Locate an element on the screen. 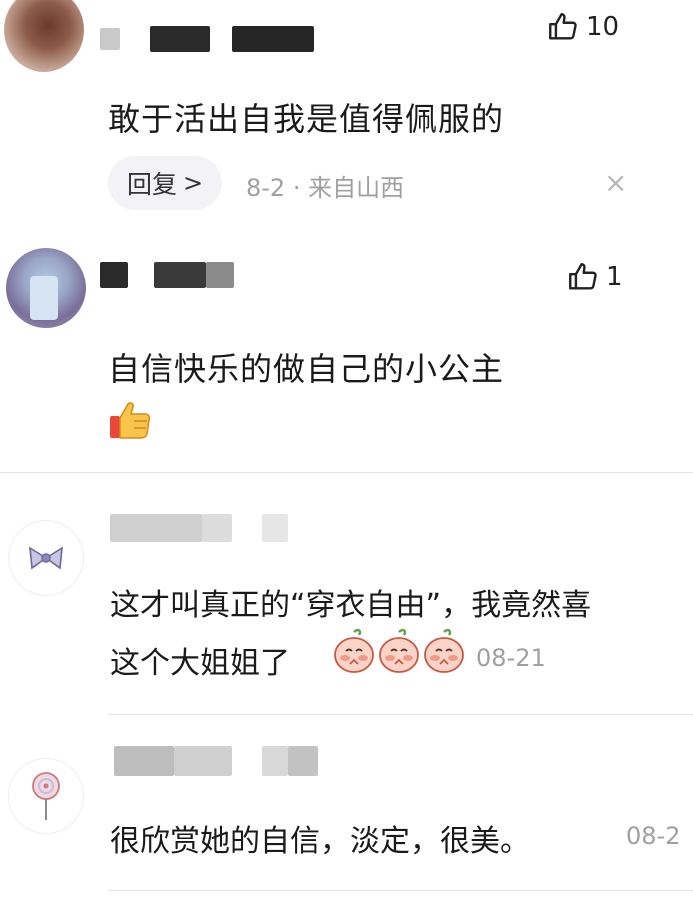  lollipop-icon is located at coordinates (46, 796).